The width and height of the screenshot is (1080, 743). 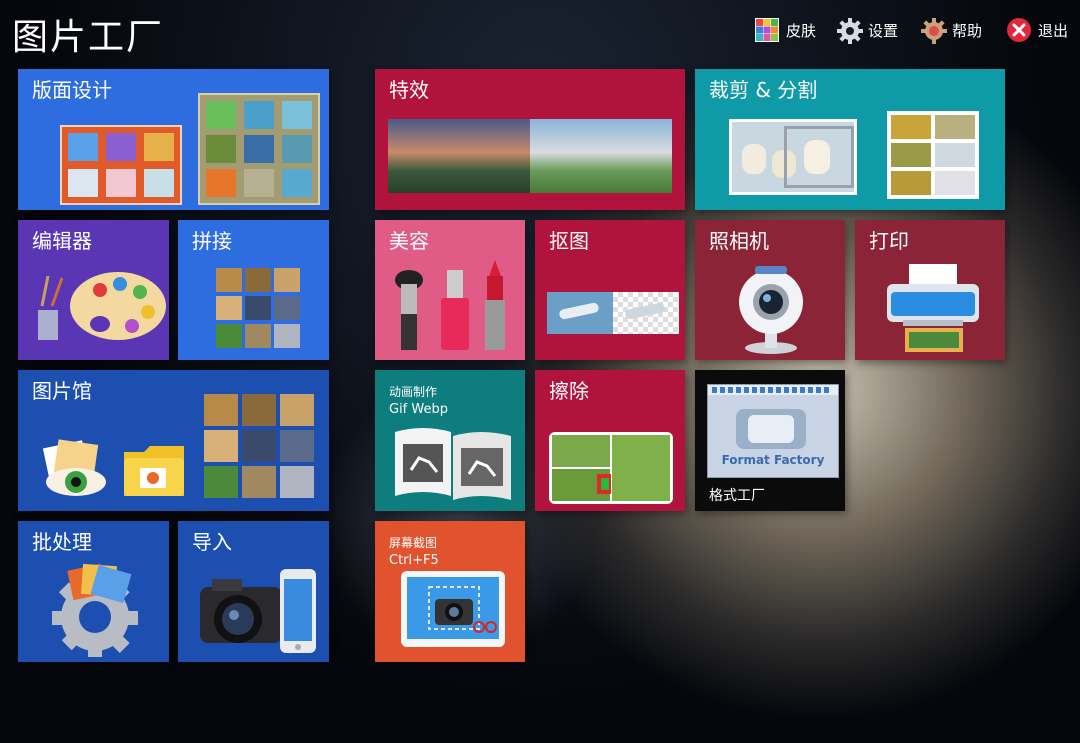 What do you see at coordinates (88, 37) in the screenshot?
I see `app-title: 图片工厂` at bounding box center [88, 37].